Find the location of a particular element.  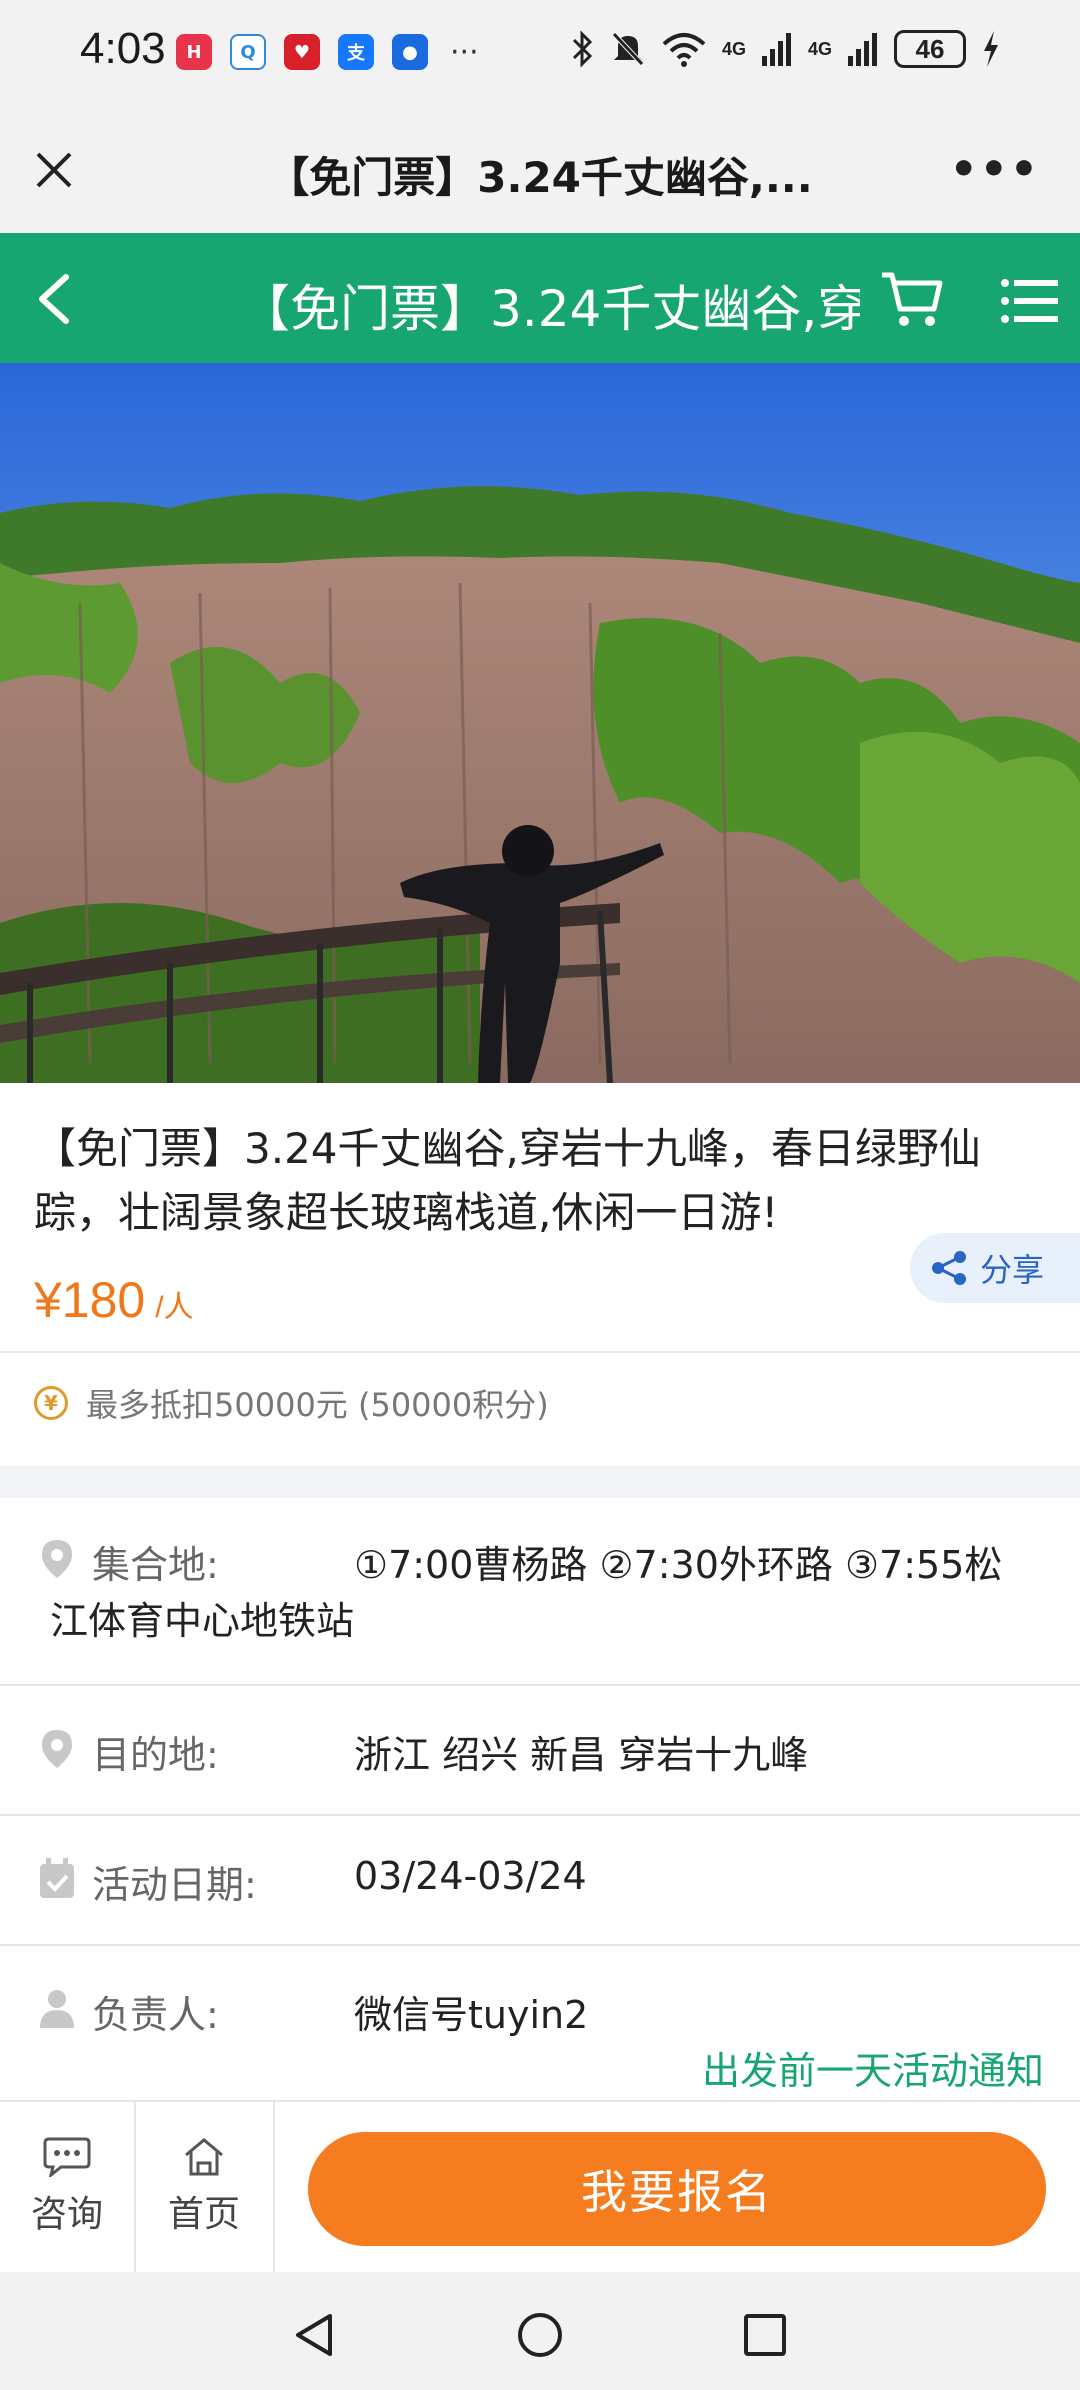

message-app-icon: ● is located at coordinates (410, 52).